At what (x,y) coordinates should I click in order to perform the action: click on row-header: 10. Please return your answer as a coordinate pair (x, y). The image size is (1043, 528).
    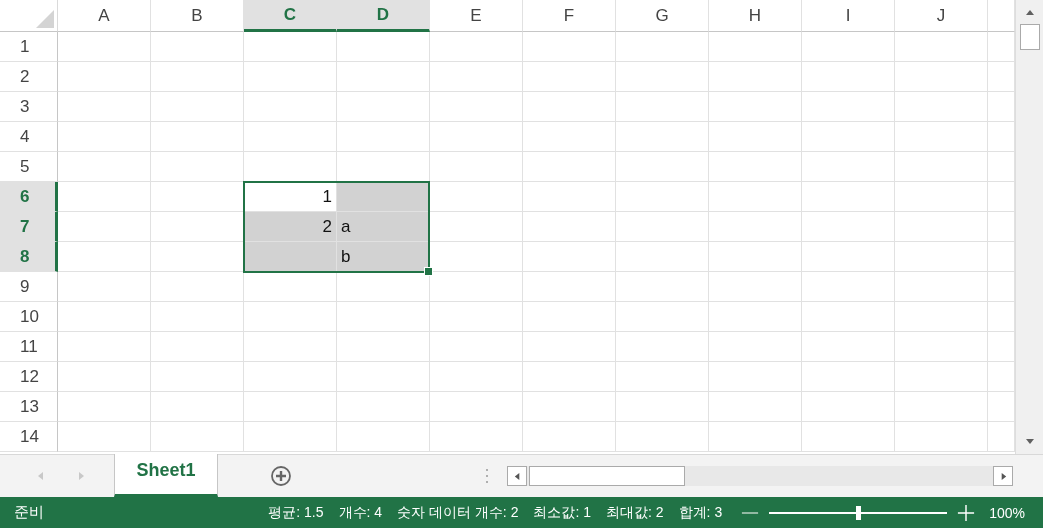
    Looking at the image, I should click on (29, 317).